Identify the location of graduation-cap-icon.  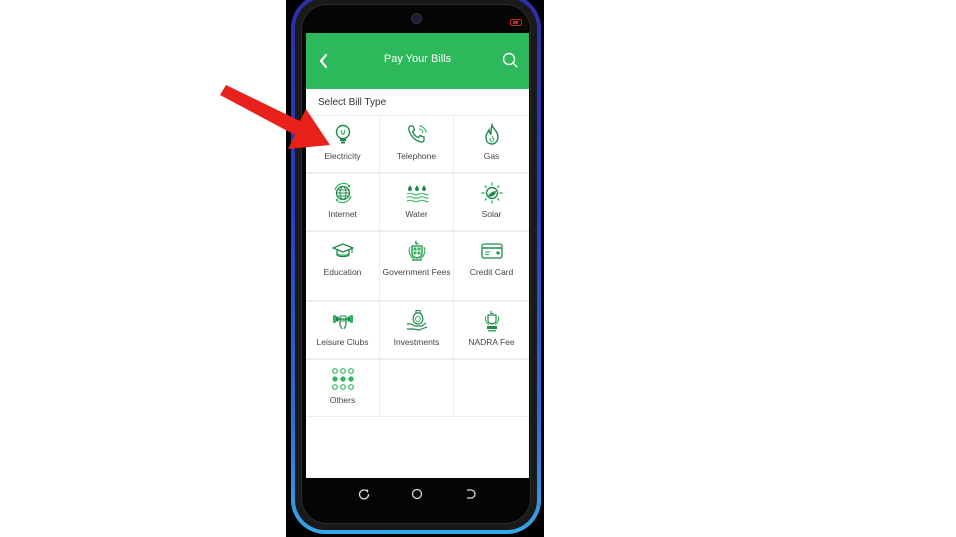
(342, 250).